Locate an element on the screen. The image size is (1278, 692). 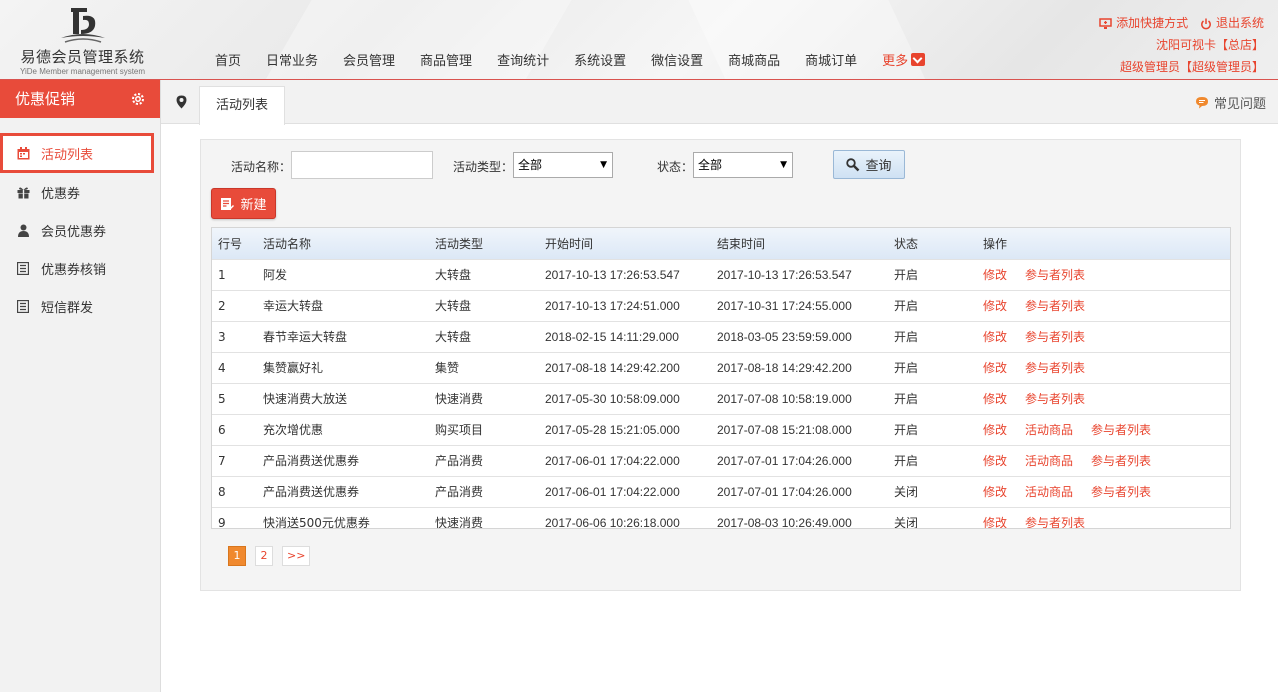
row-number: 1 is located at coordinates (222, 274).